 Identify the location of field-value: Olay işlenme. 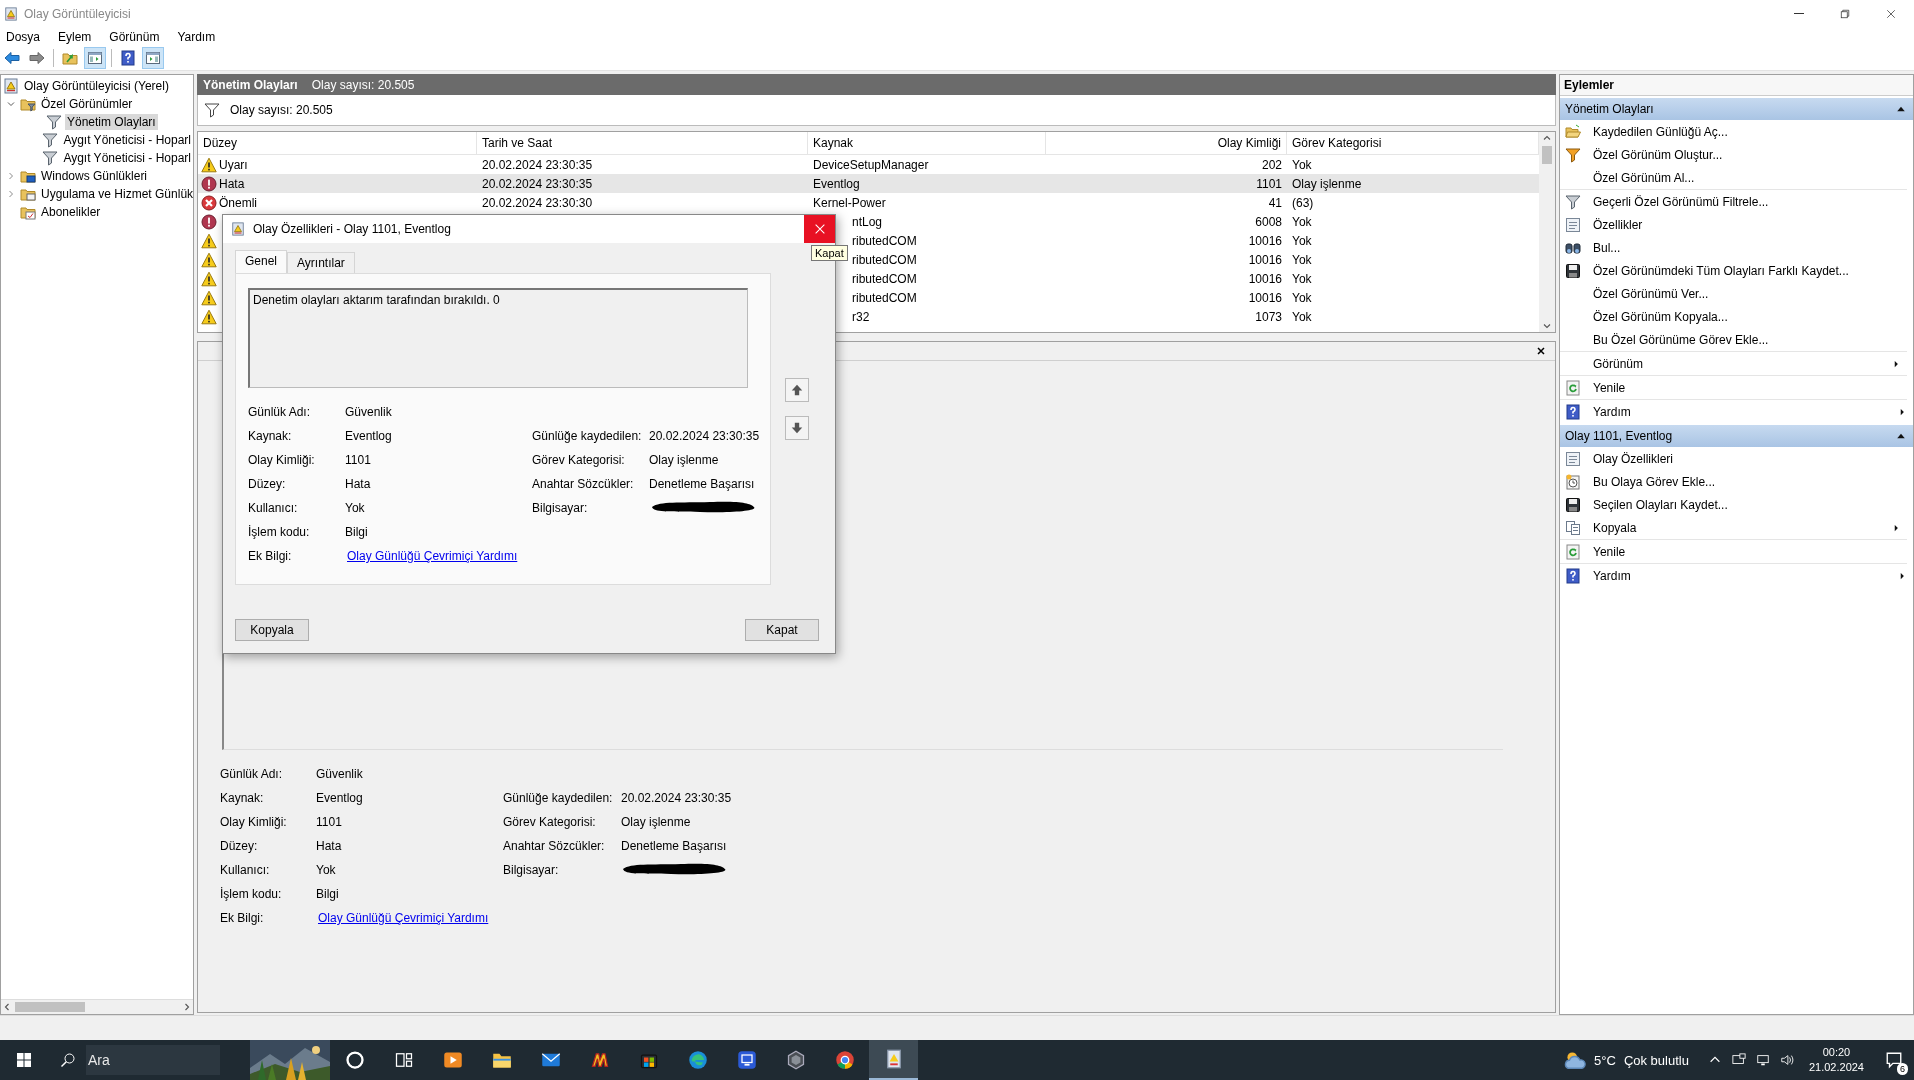
(684, 460).